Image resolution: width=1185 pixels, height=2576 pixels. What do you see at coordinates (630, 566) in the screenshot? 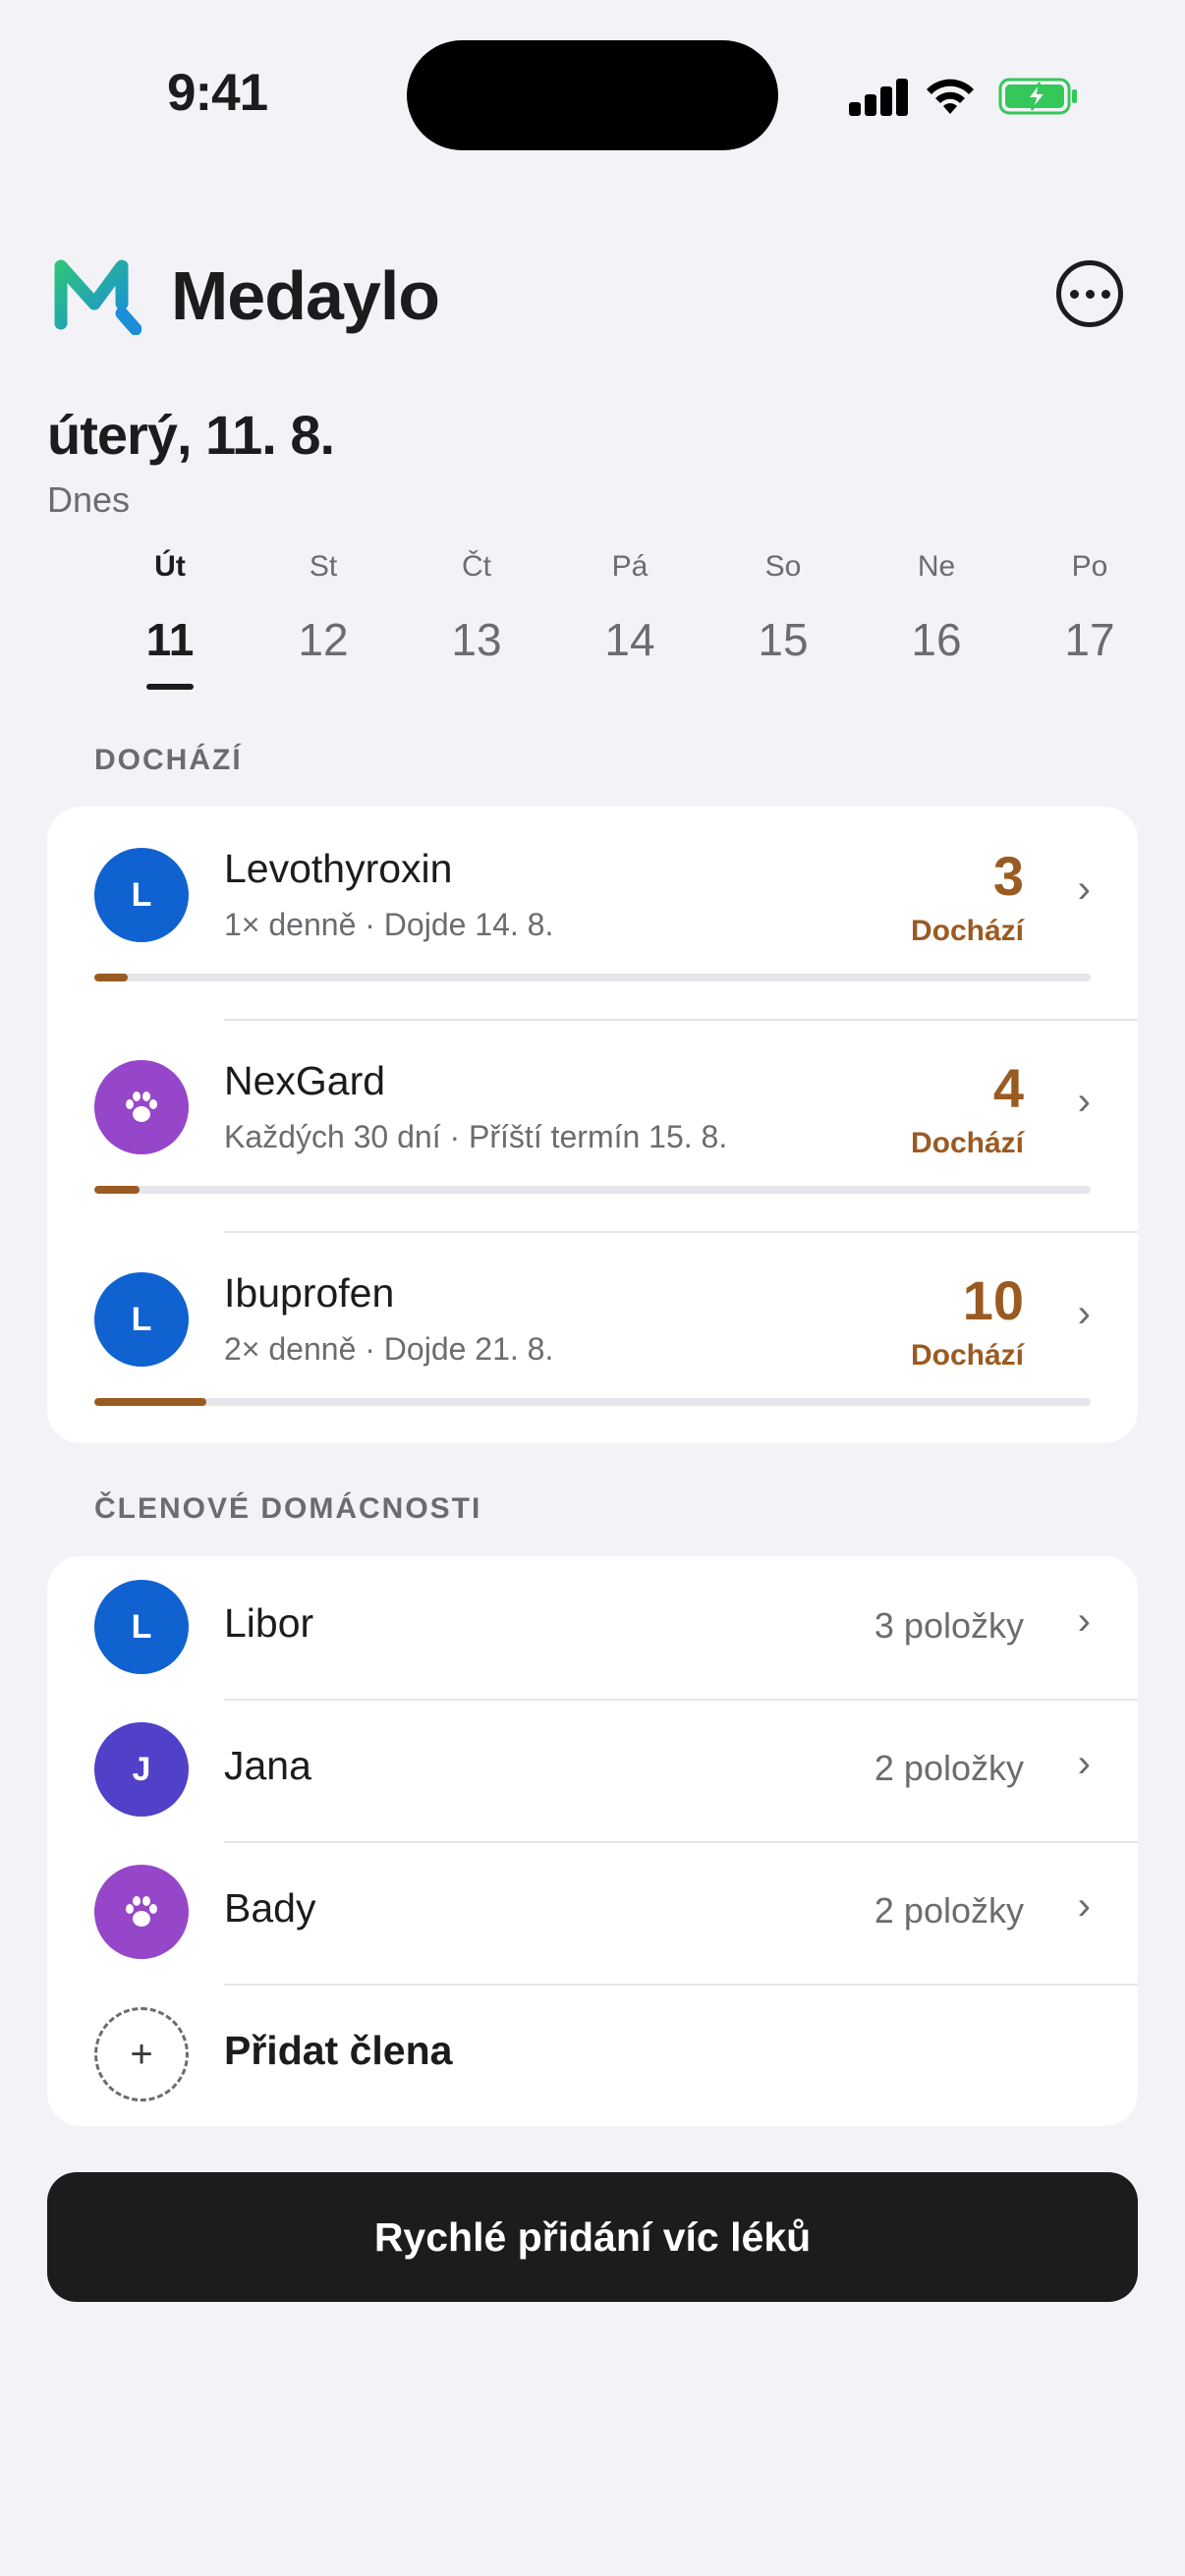
I see `day-name: Pá` at bounding box center [630, 566].